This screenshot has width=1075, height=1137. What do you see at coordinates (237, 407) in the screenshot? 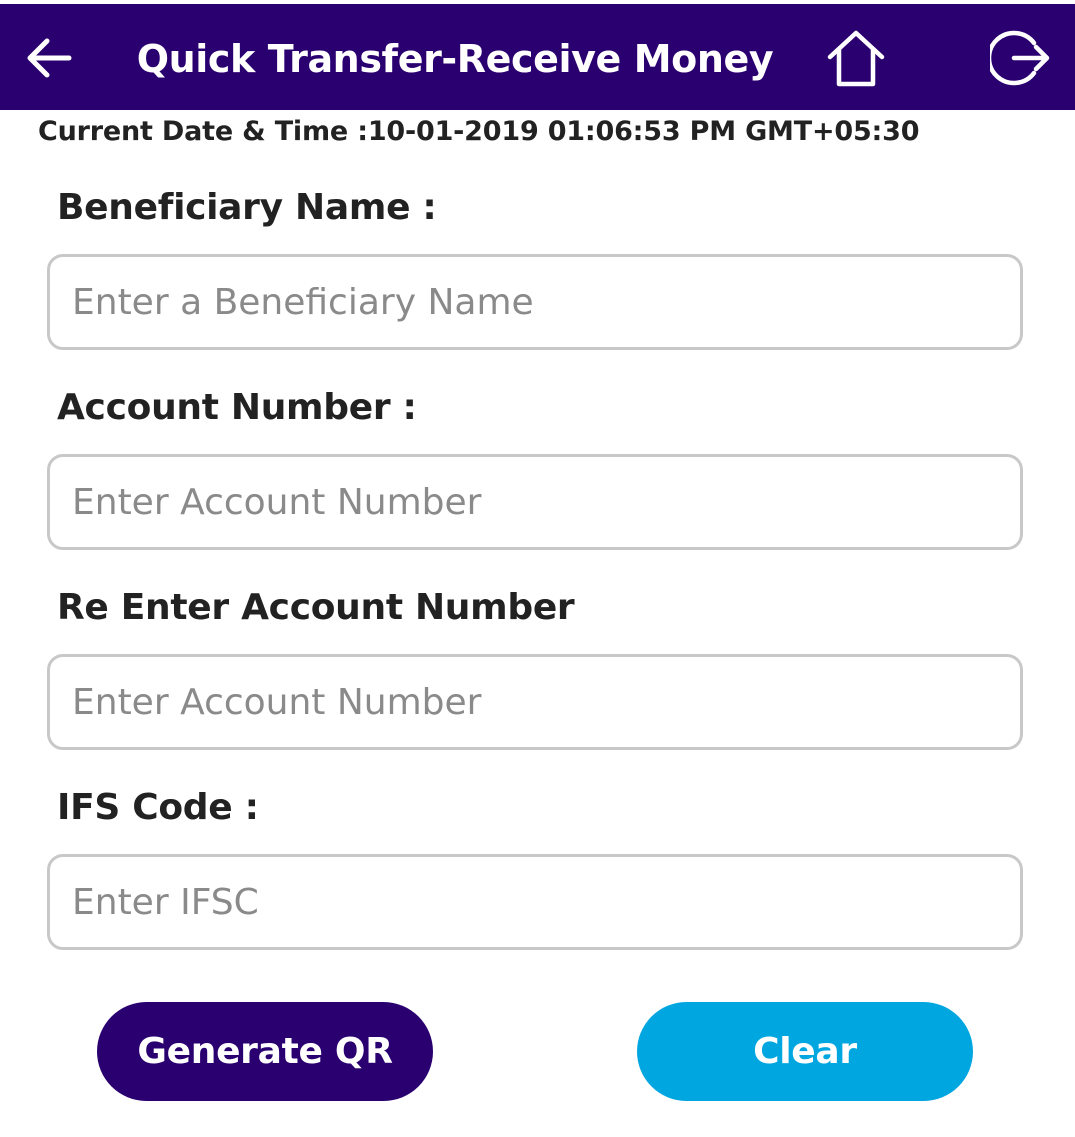
I see `account-number-label: Account Number :` at bounding box center [237, 407].